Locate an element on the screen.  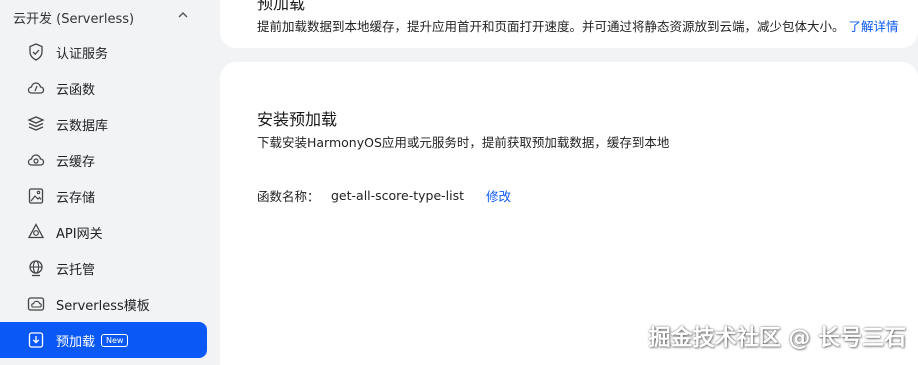
sidebar-item-label: 云数据库 is located at coordinates (82, 126).